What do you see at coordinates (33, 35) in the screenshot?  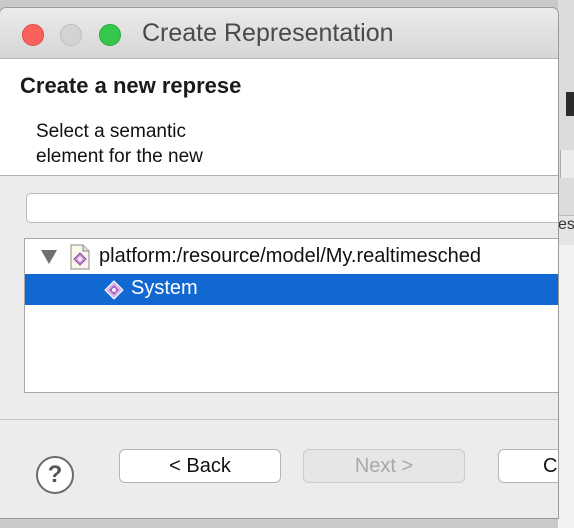 I see `close-window-button` at bounding box center [33, 35].